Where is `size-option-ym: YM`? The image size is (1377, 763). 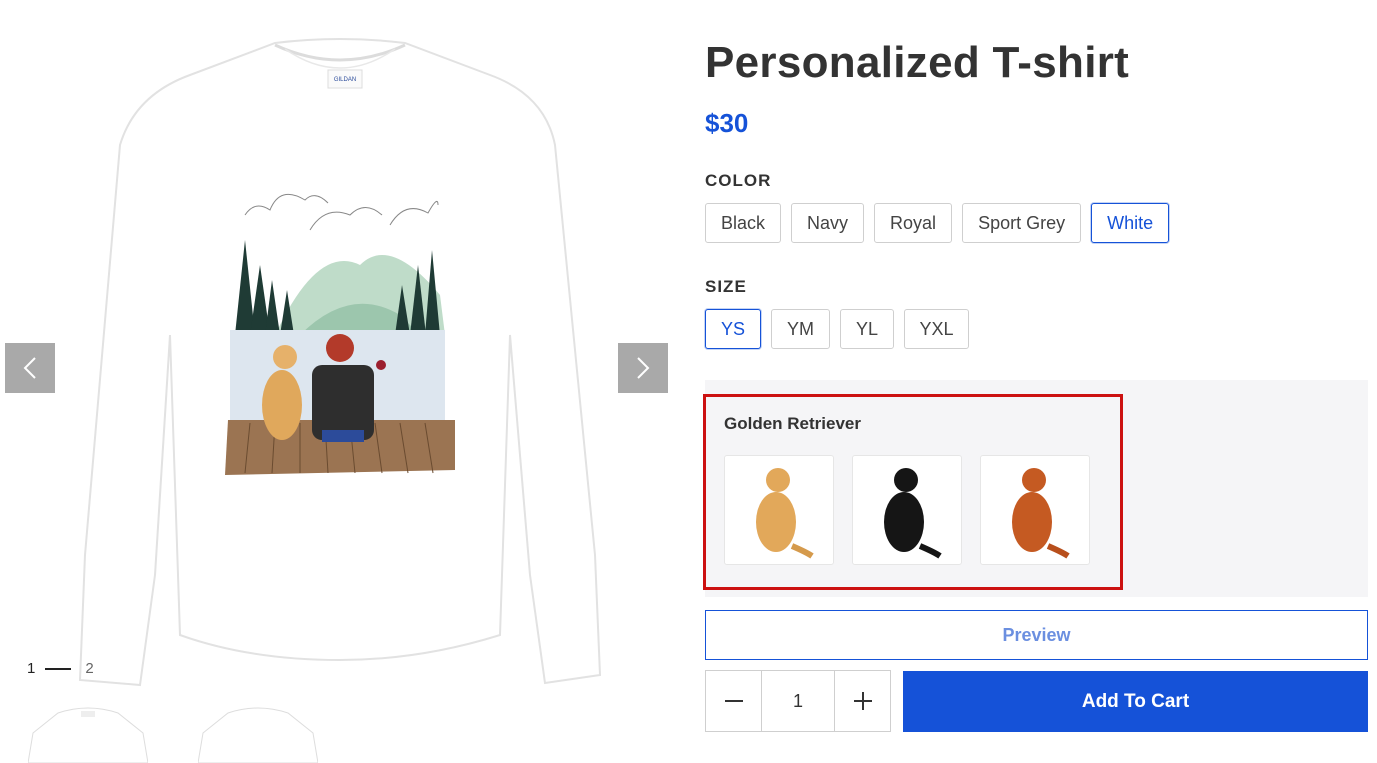
size-option-ym: YM is located at coordinates (800, 329).